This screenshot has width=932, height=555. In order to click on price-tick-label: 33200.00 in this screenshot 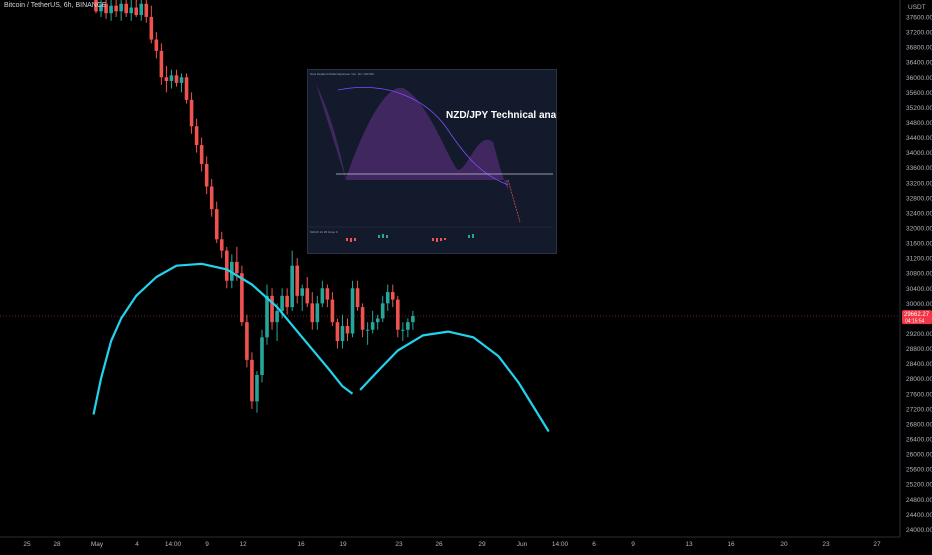, I will do `click(919, 183)`.